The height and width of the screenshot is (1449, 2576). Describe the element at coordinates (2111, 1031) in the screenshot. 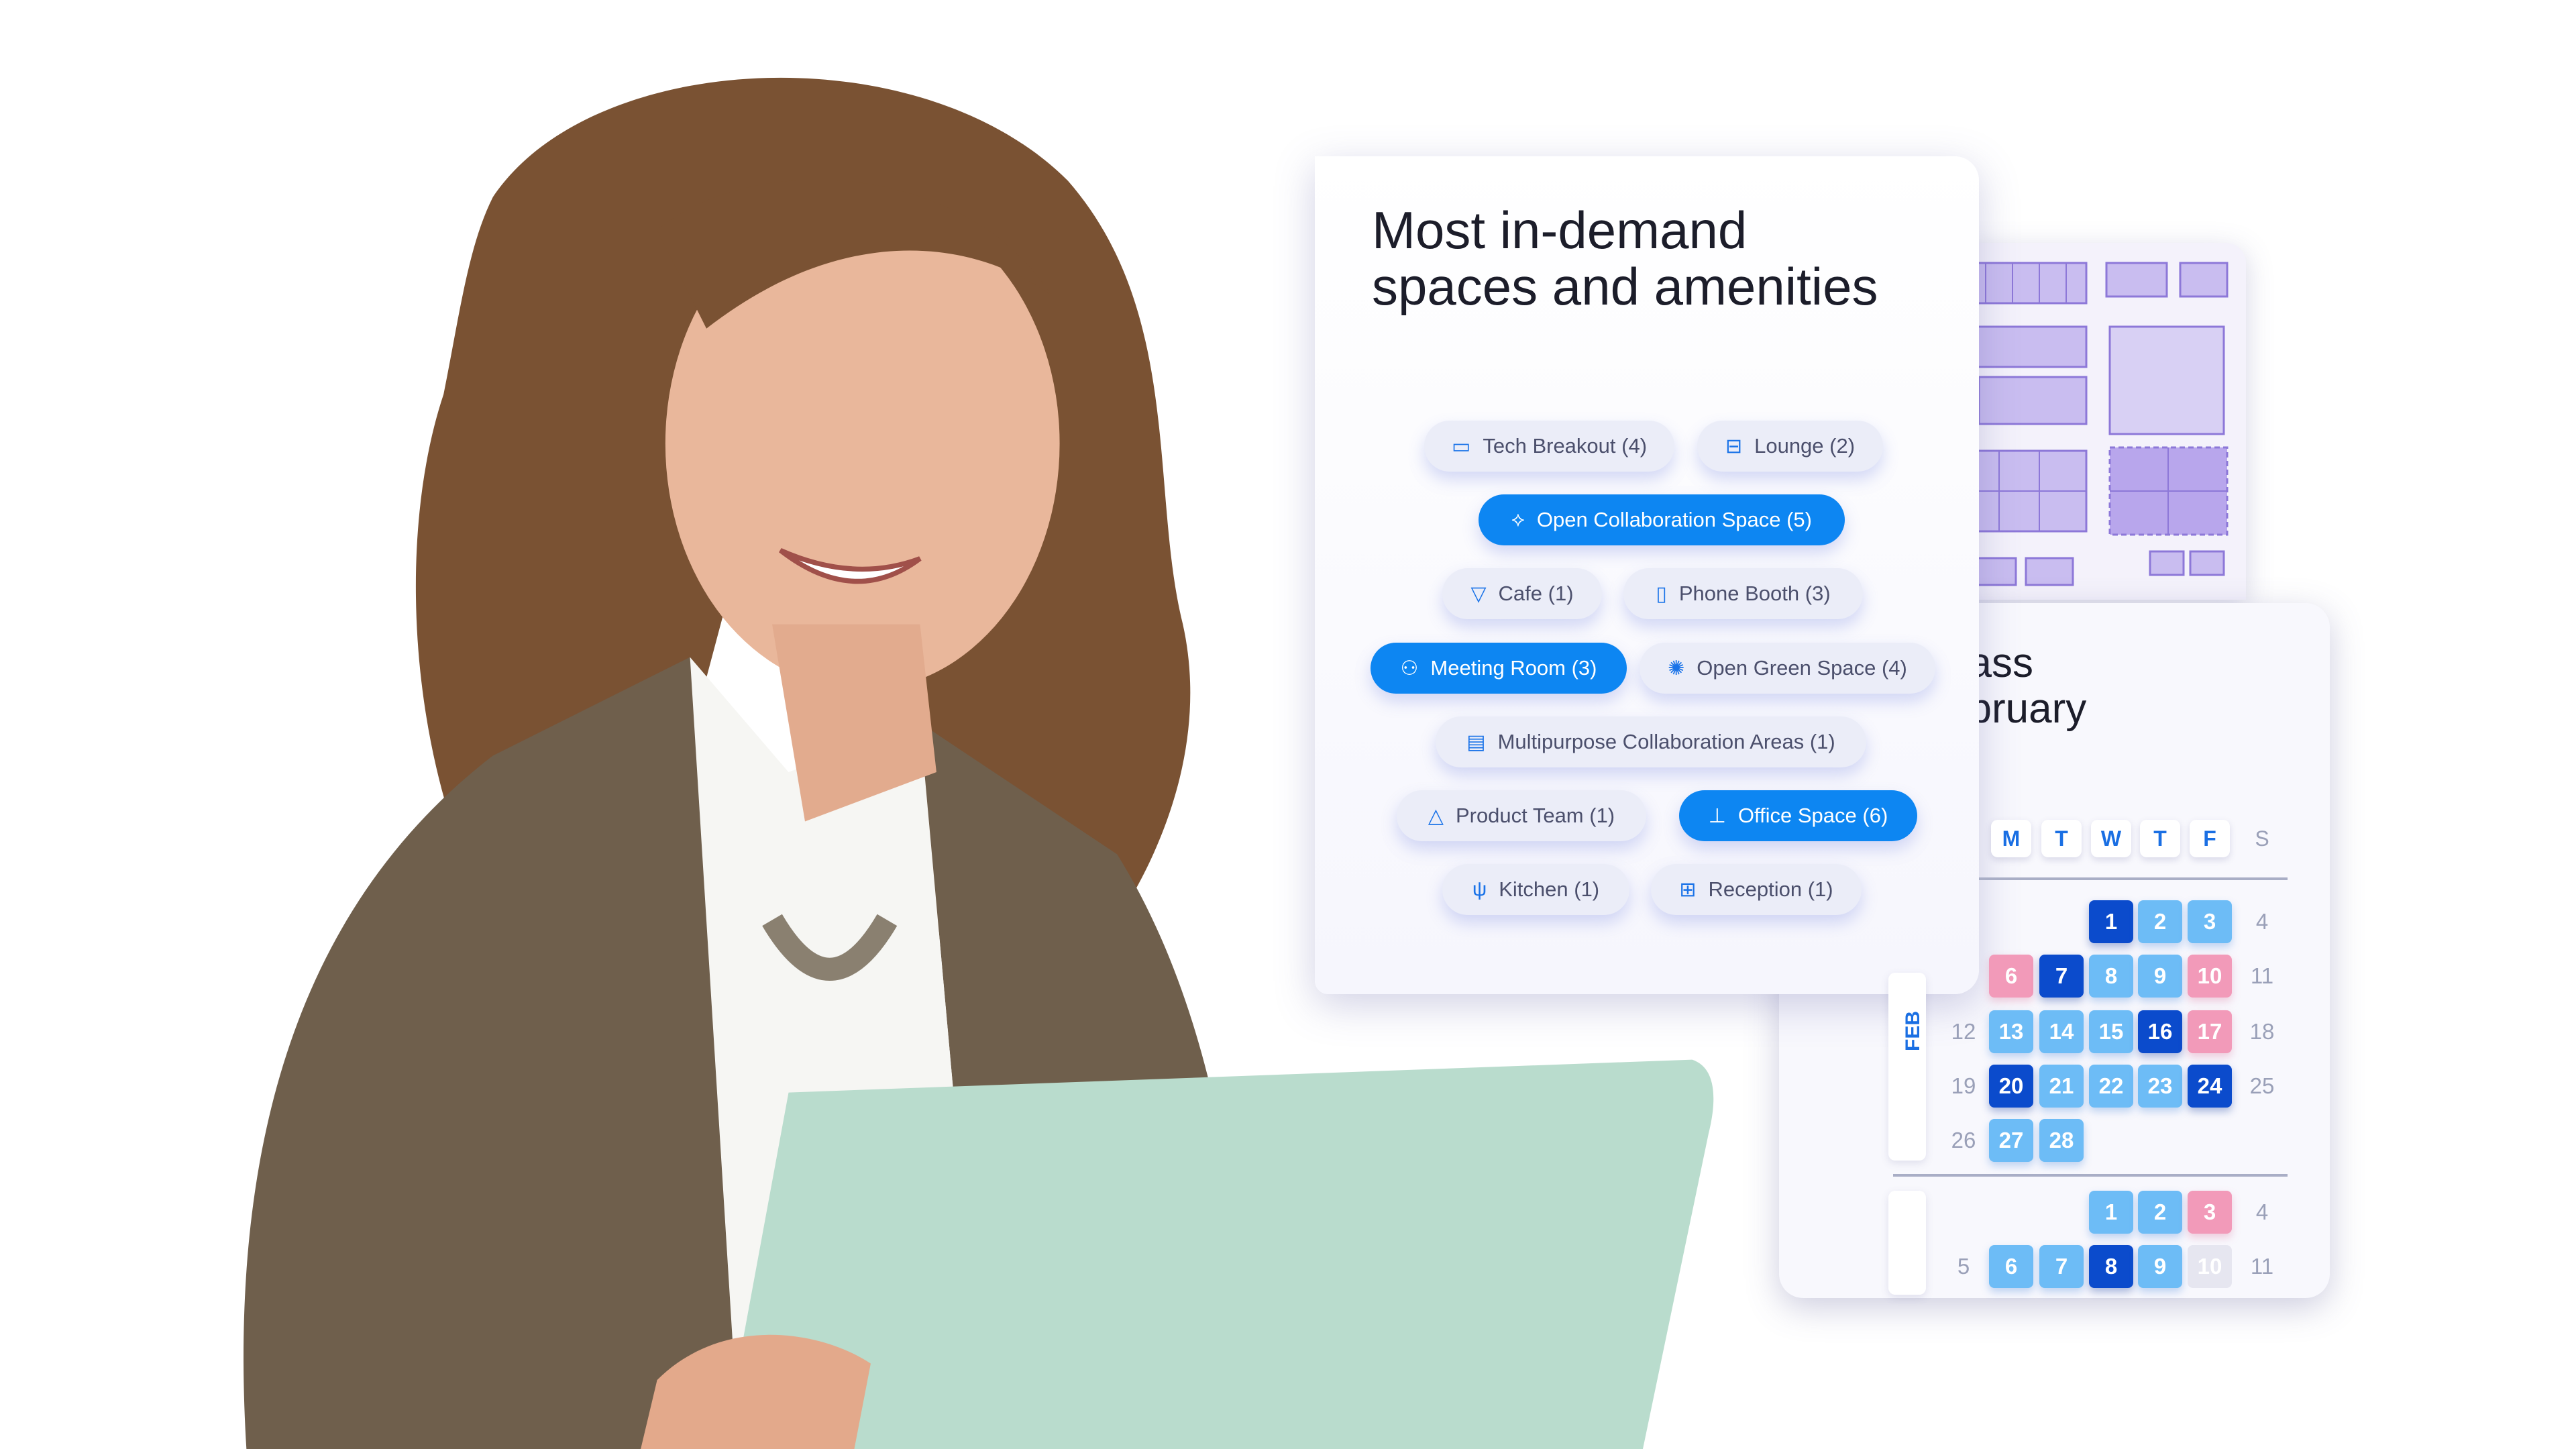

I see `calendar-day-feb-15: 15` at that location.